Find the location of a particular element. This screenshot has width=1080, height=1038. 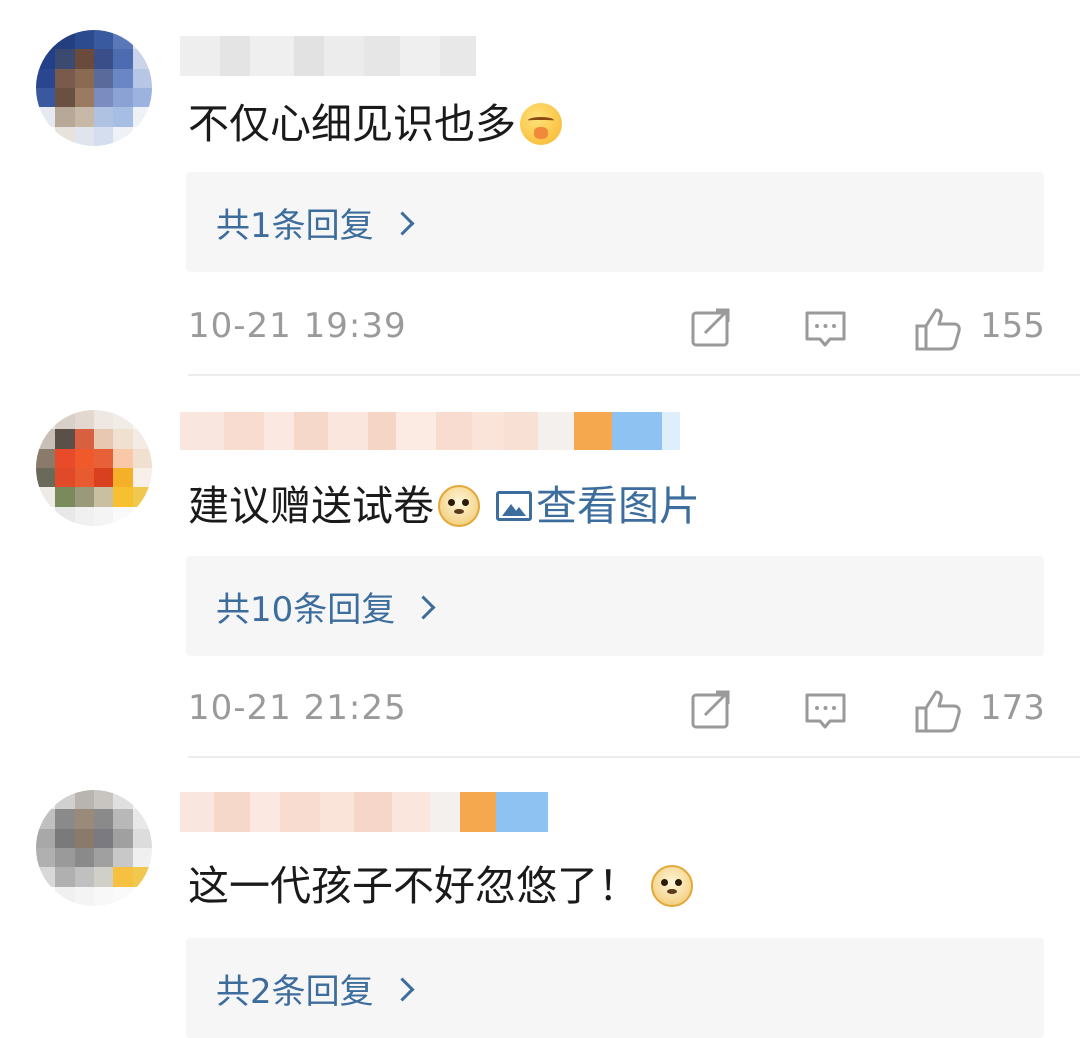

comment-text: 这一代孩子不好忽悠了！ is located at coordinates (440, 886).